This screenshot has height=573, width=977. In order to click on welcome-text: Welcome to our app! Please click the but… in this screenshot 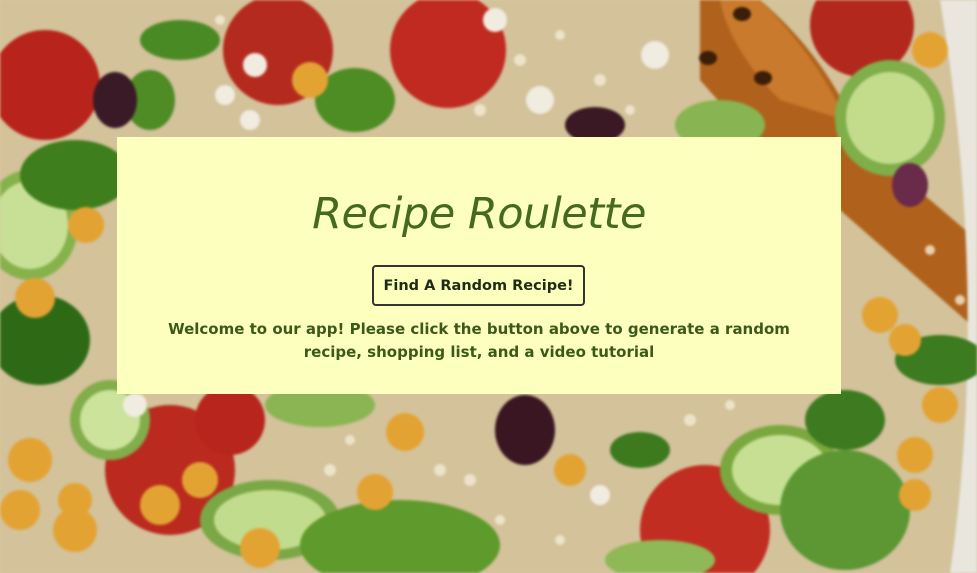, I will do `click(479, 340)`.